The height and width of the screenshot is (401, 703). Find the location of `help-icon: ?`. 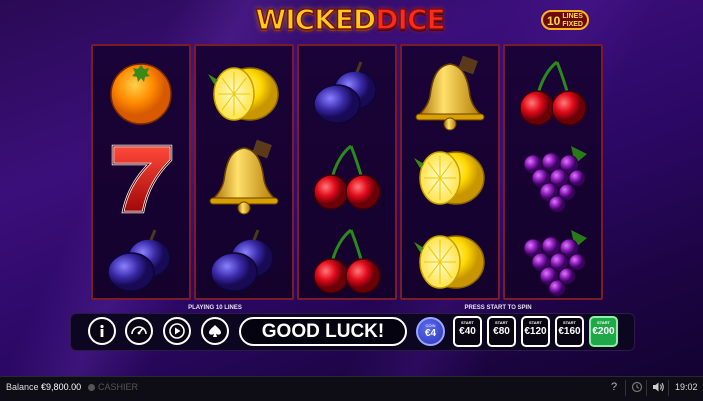

help-icon: ? is located at coordinates (614, 387).